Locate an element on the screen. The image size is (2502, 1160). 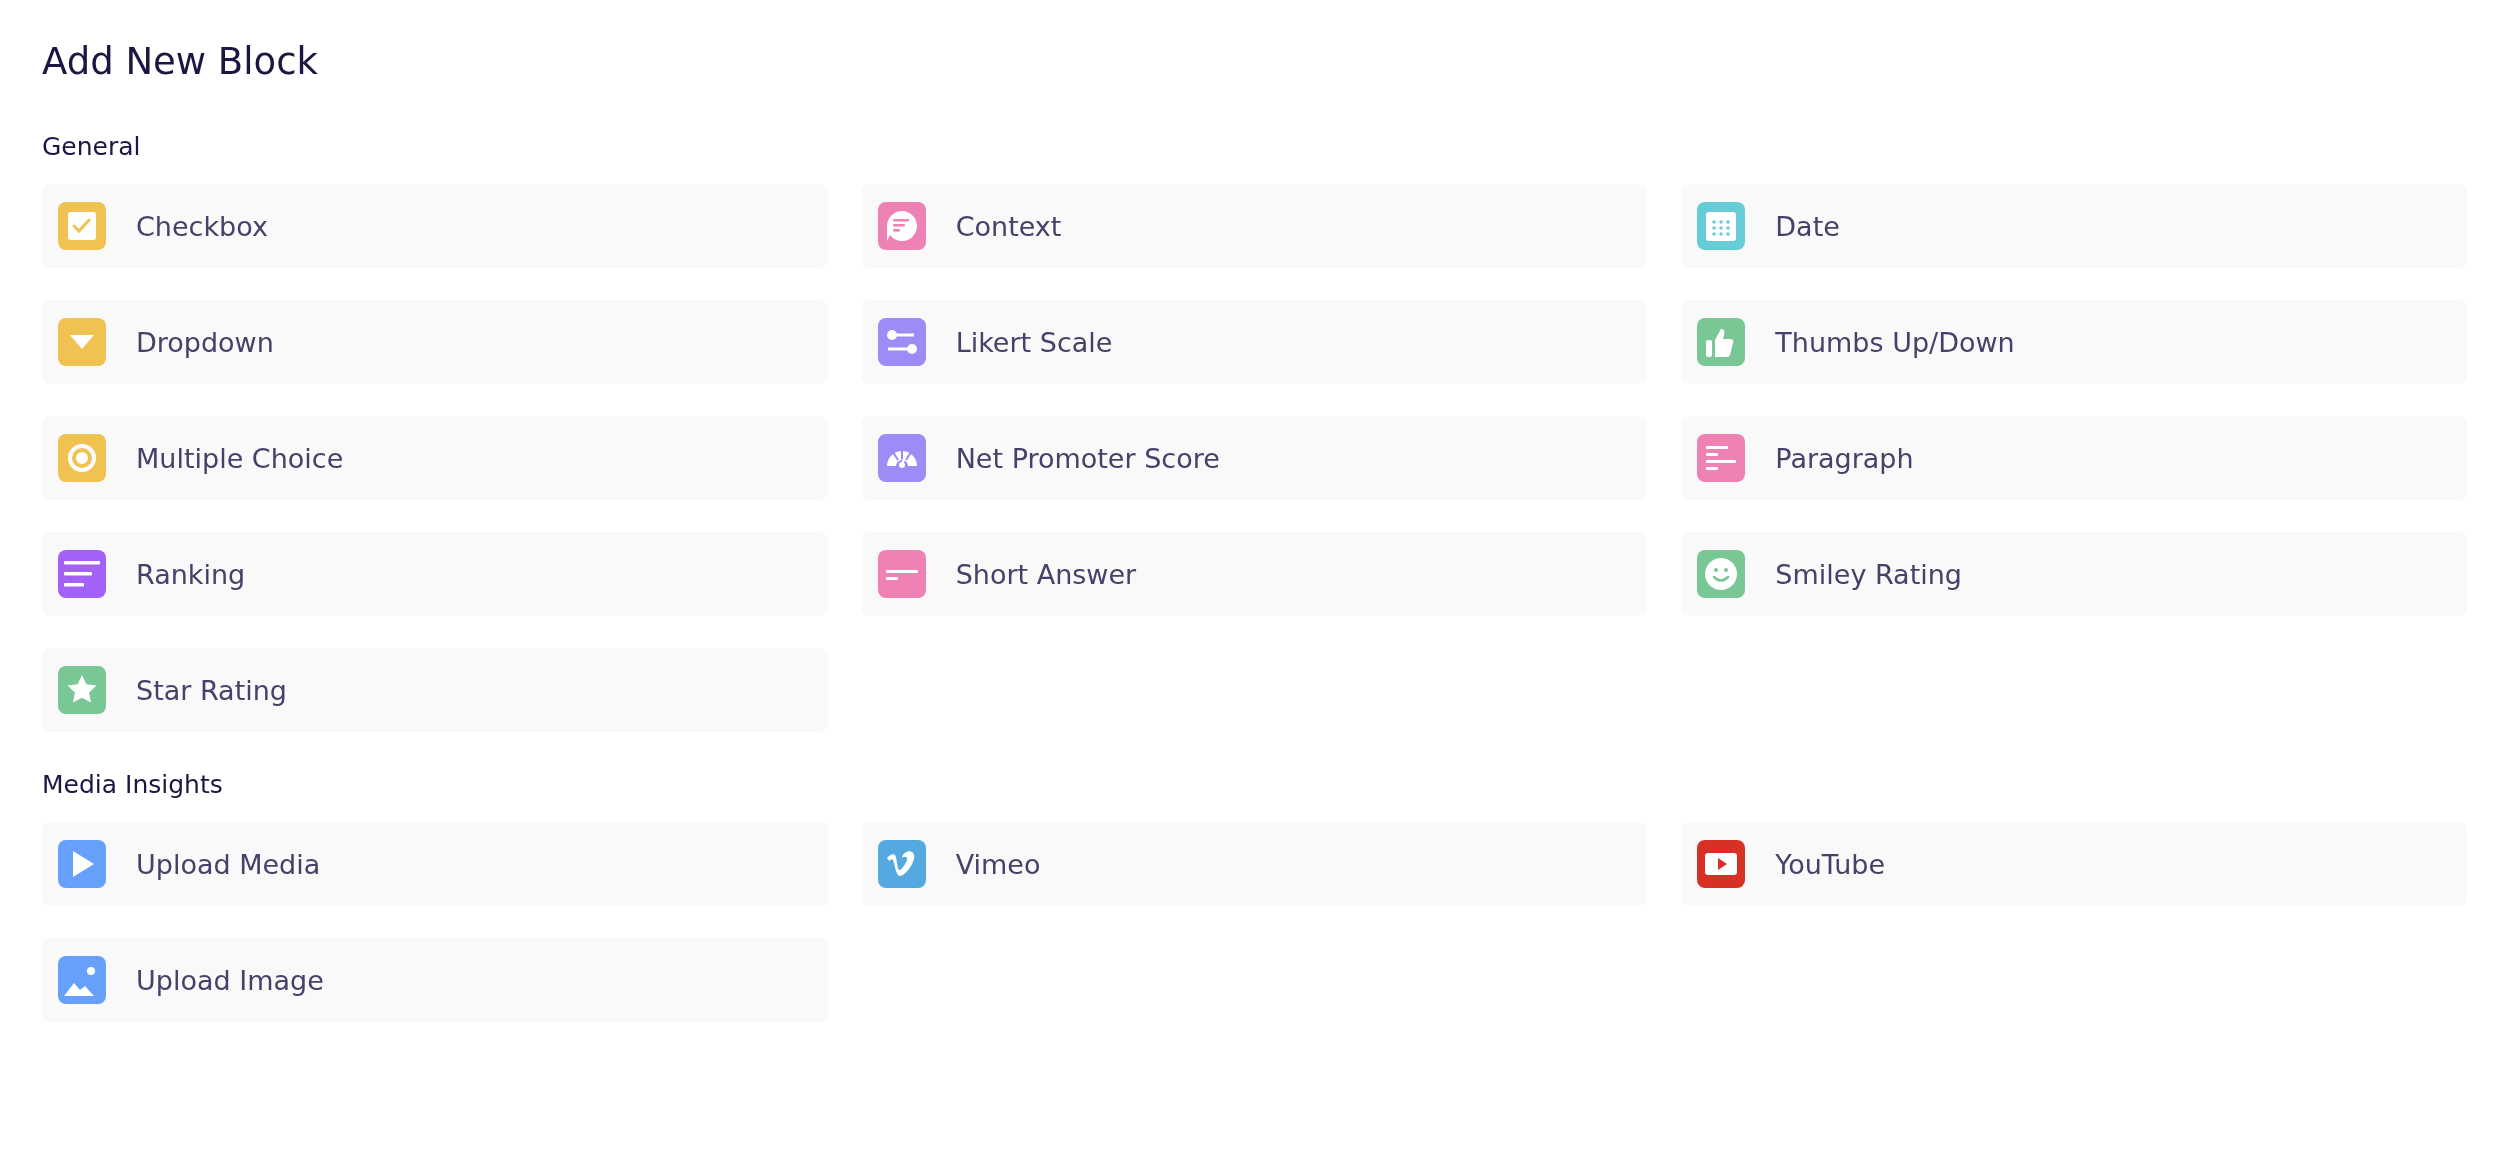
block-option: Date is located at coordinates (2074, 226).